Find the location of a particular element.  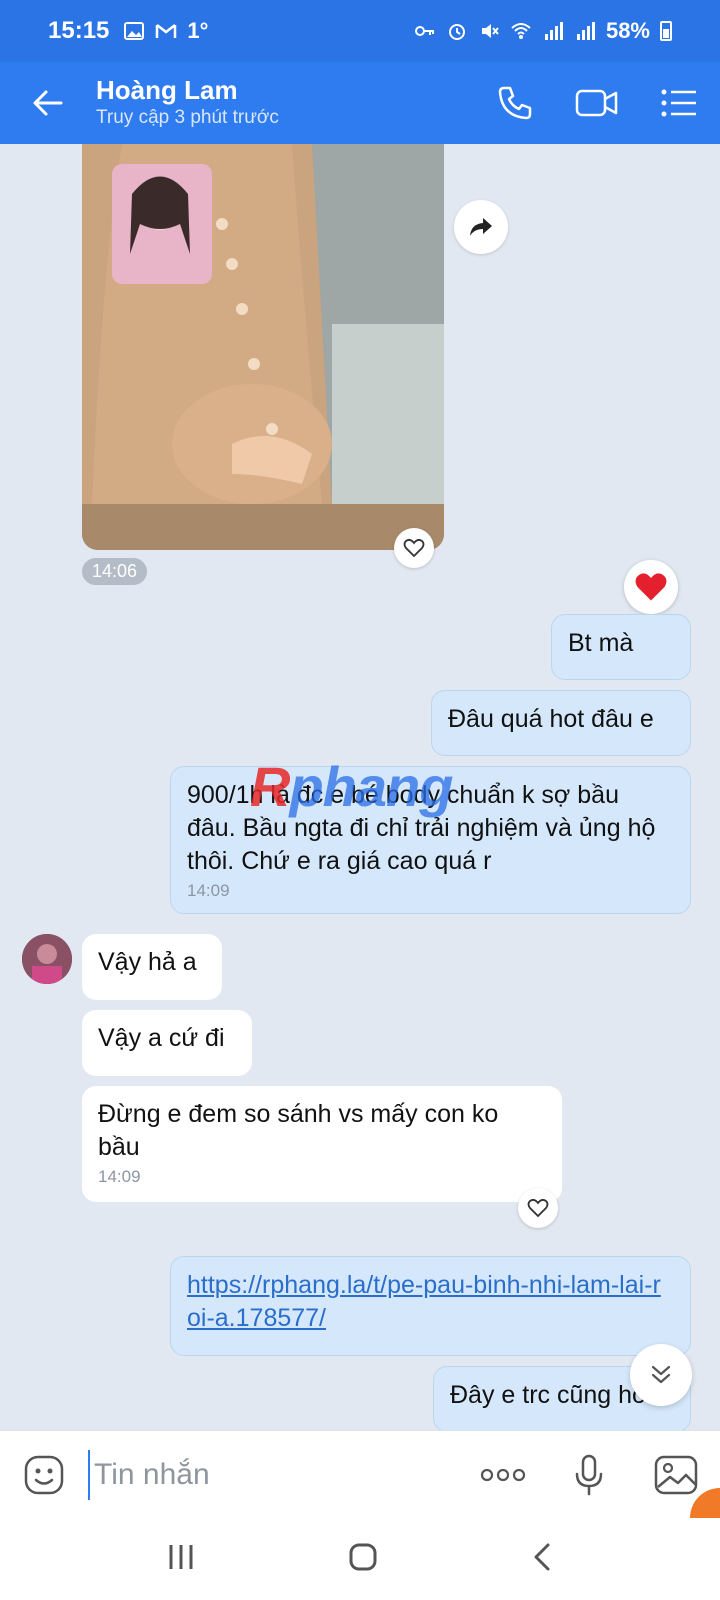

sent-message: Đâu quá hot đâu e is located at coordinates (561, 723).